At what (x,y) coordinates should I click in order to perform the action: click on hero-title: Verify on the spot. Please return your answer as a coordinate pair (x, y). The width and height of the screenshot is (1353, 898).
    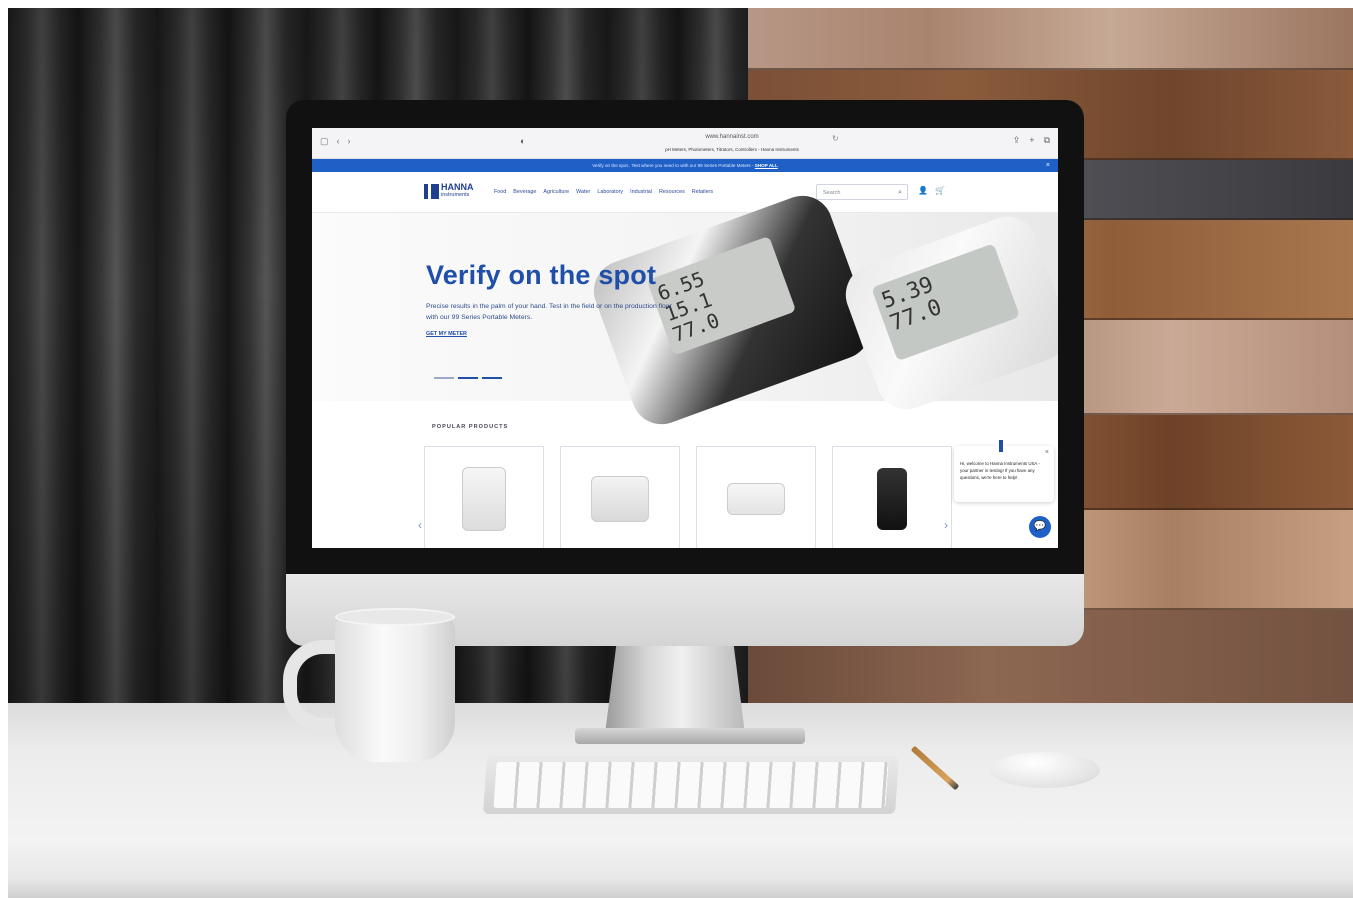
    Looking at the image, I should click on (541, 275).